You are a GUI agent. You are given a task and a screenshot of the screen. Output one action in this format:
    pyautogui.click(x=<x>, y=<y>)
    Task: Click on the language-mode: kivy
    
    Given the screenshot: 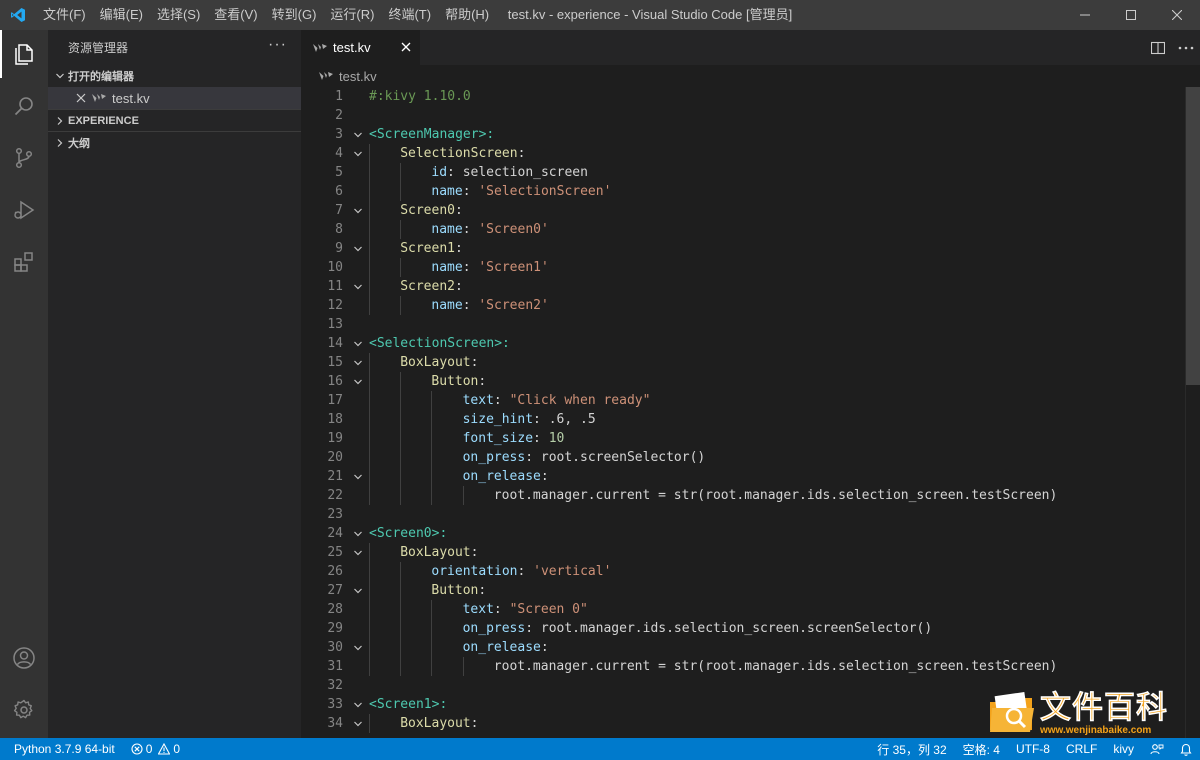 What is the action you would take?
    pyautogui.click(x=1123, y=749)
    